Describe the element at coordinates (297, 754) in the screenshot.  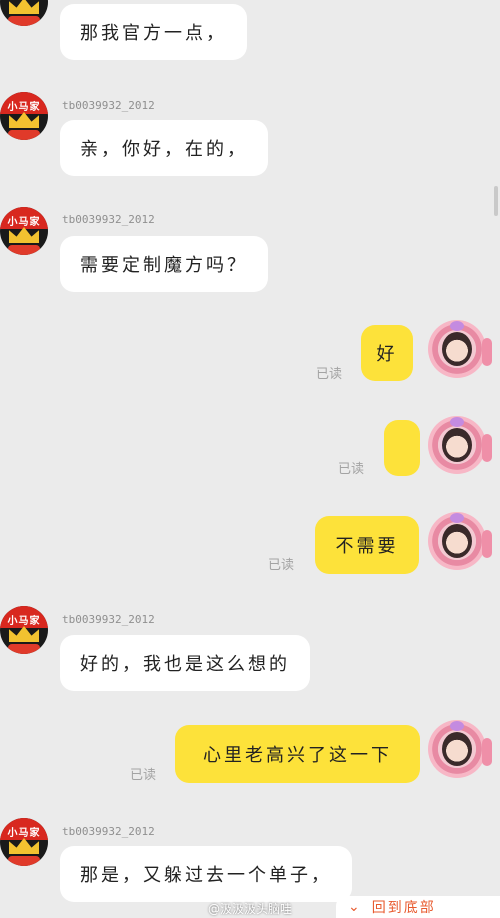
I see `my-message-bubble: 心里老高兴了这一下` at that location.